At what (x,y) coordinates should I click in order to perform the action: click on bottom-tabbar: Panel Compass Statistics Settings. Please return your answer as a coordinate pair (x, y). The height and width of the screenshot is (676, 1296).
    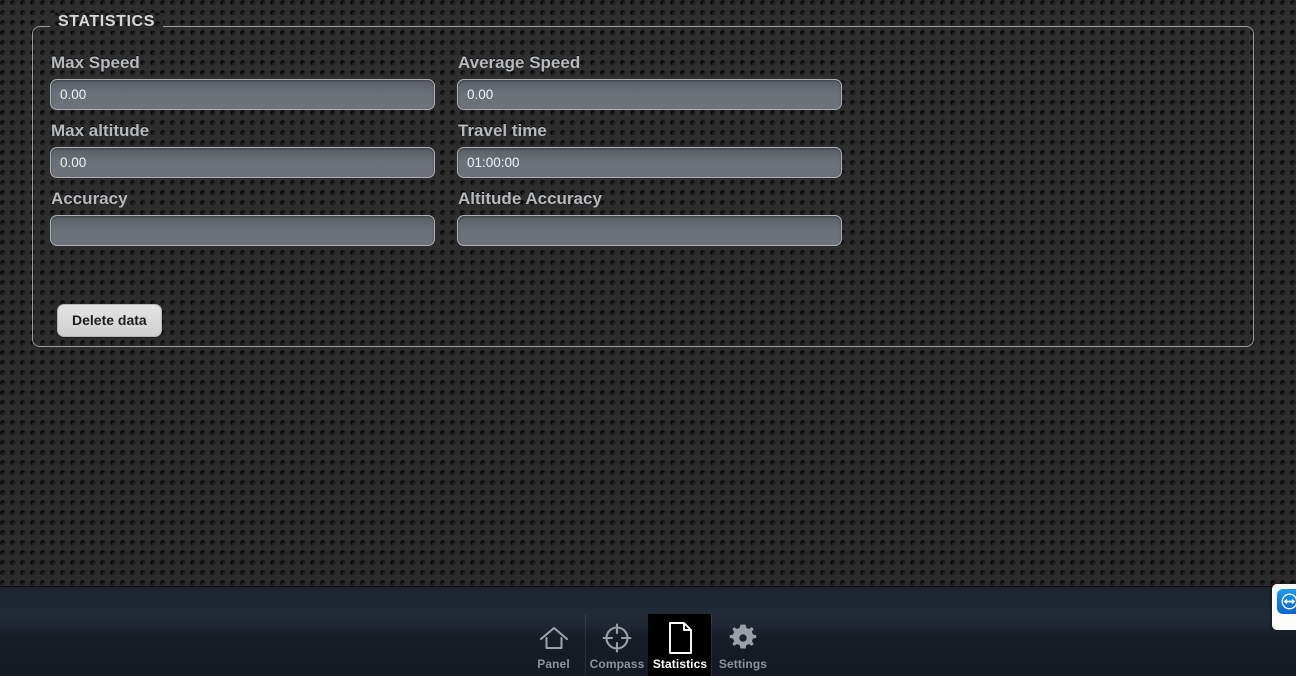
    Looking at the image, I should click on (648, 631).